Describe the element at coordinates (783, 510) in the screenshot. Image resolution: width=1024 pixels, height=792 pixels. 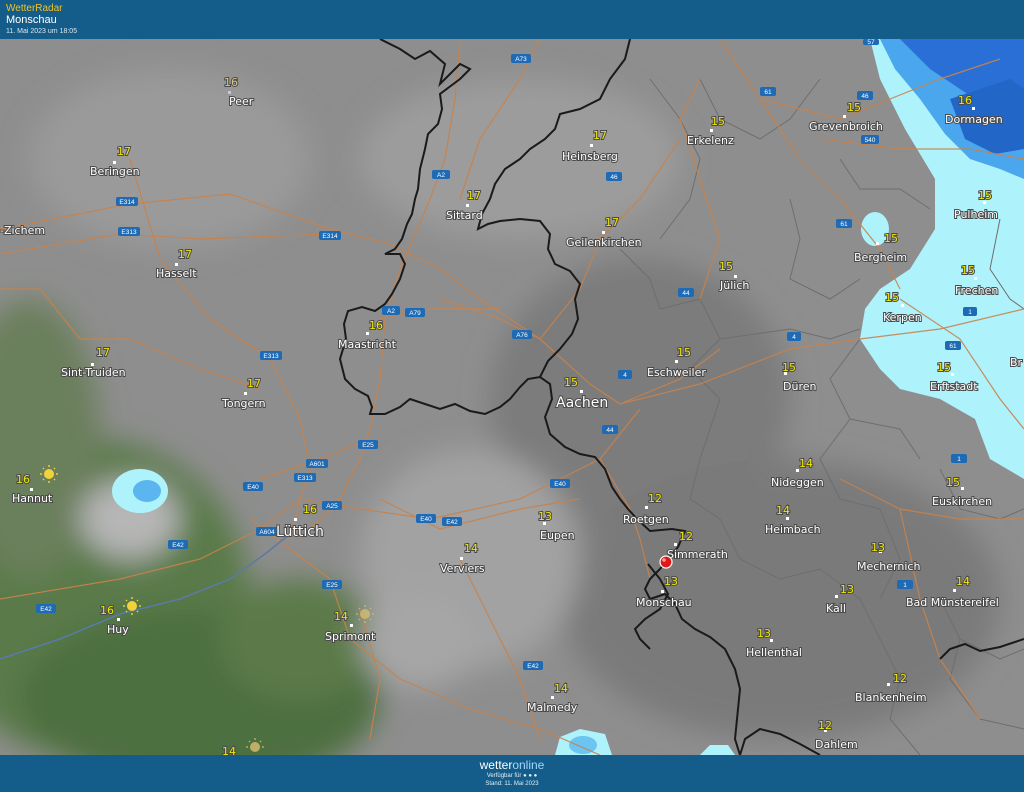
I see `city-temp: 14` at that location.